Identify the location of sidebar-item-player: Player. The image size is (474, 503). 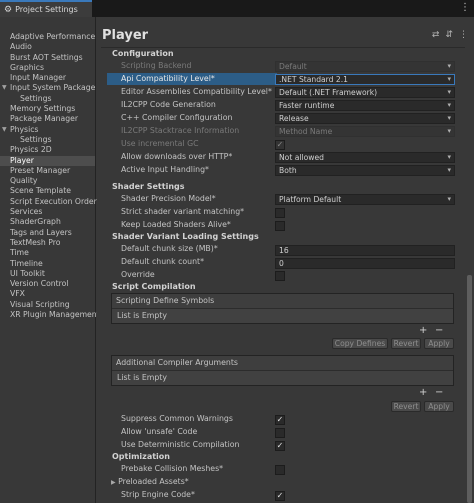
(47, 160).